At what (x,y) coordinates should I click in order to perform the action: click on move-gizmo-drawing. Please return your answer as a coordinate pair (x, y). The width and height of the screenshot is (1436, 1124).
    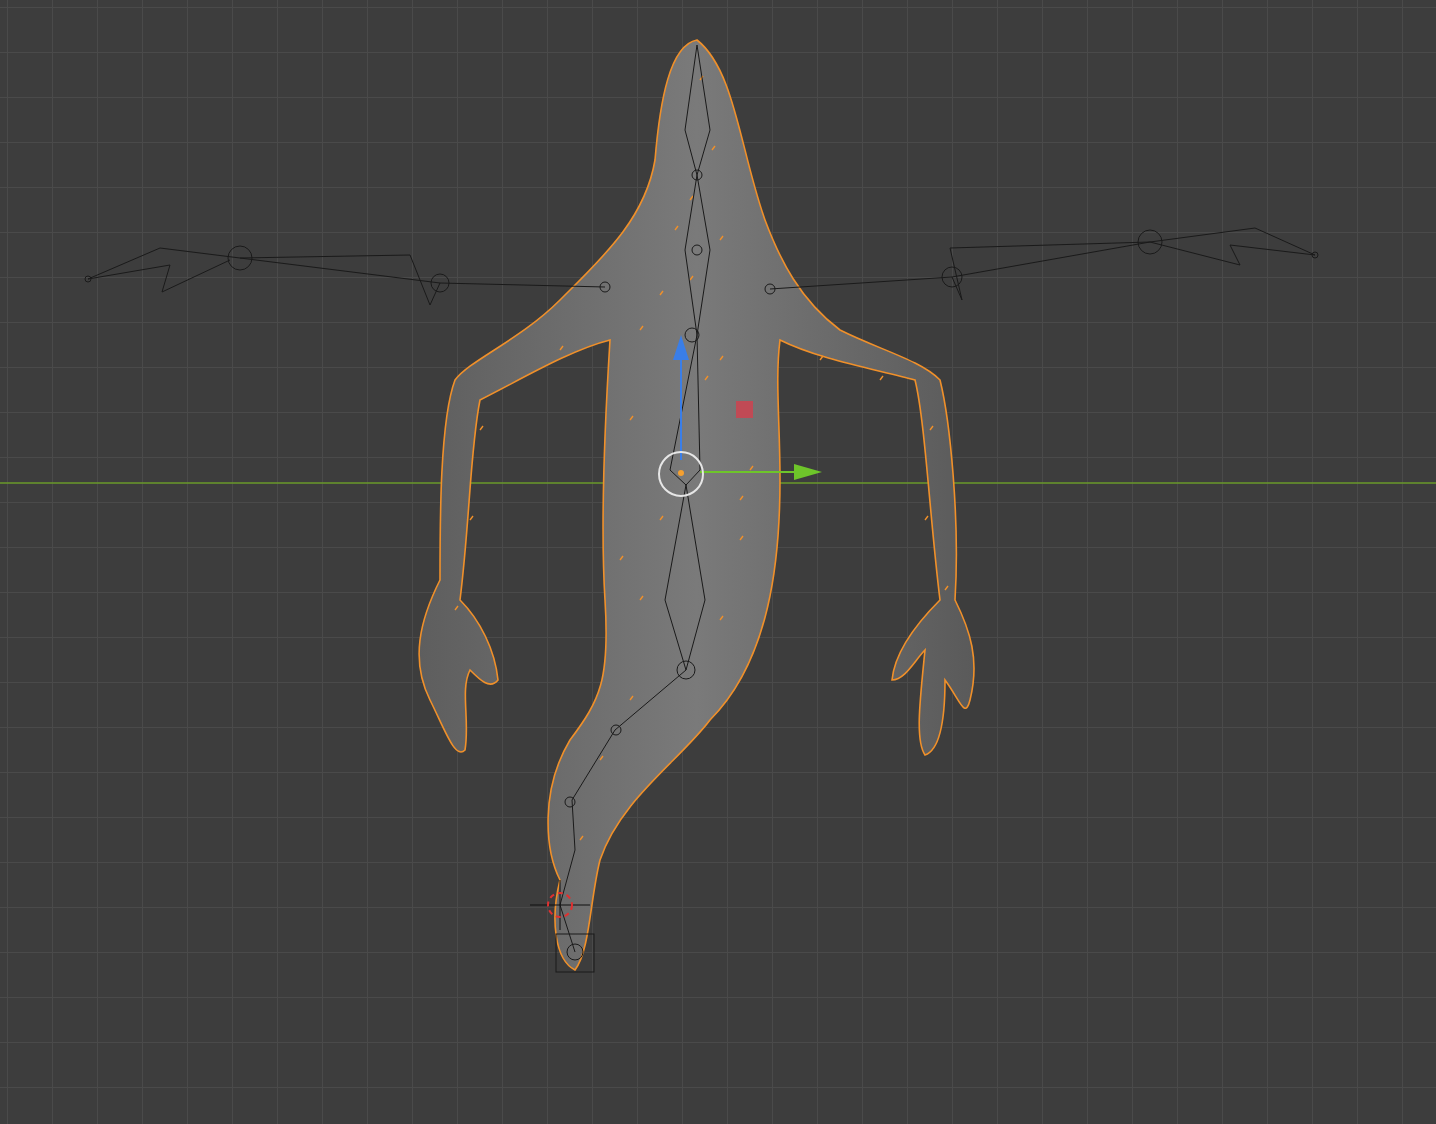
    Looking at the image, I should click on (740, 416).